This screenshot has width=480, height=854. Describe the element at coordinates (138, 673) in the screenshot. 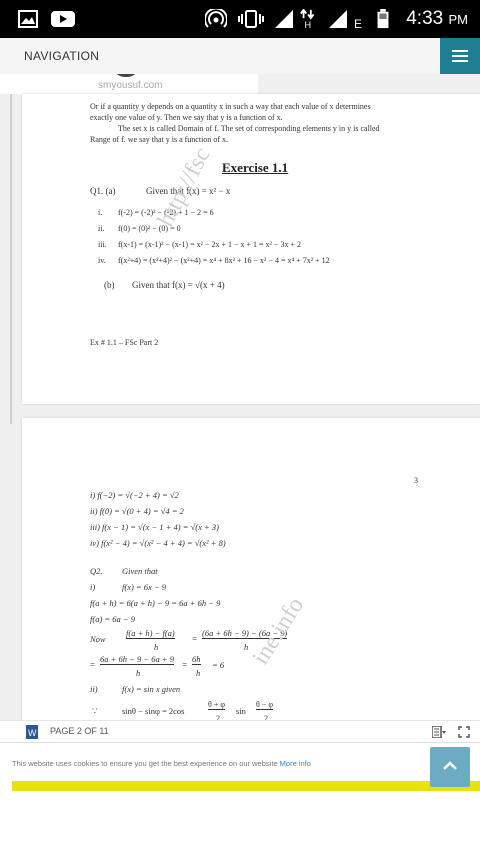

I see `fraction-3-denominator: h` at that location.